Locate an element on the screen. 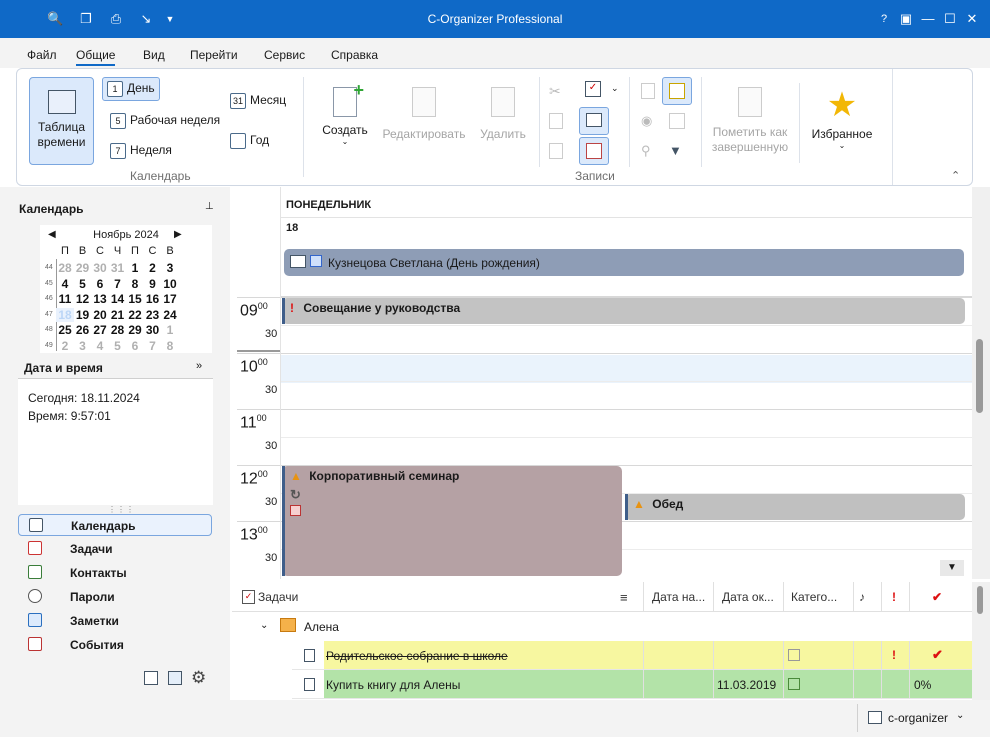 This screenshot has height=737, width=990. calendar-day: 31 is located at coordinates (118, 268).